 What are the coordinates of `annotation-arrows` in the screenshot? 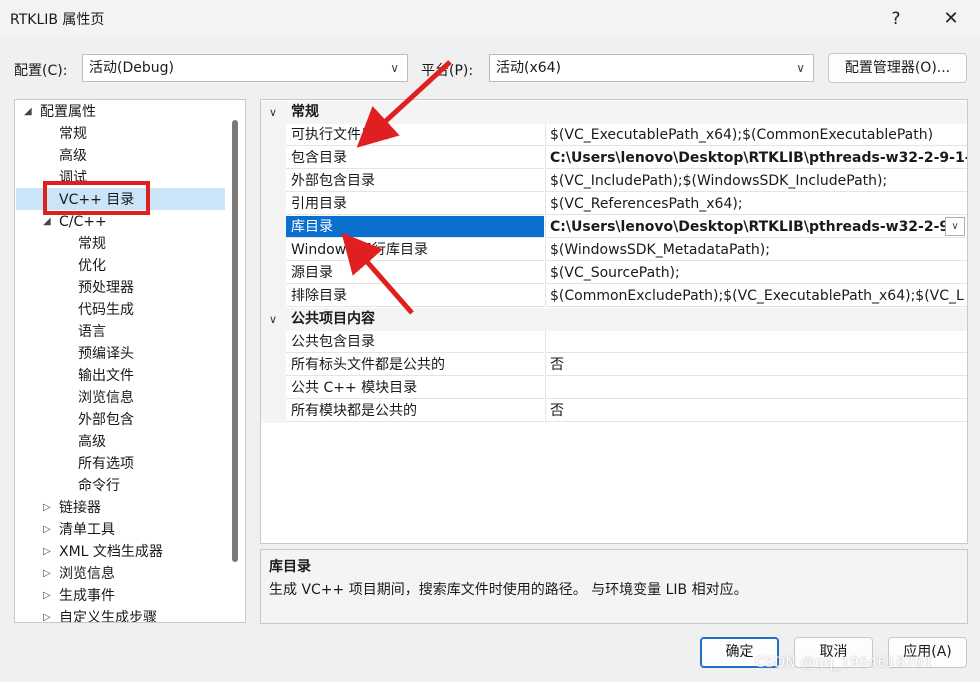 It's located at (396, 187).